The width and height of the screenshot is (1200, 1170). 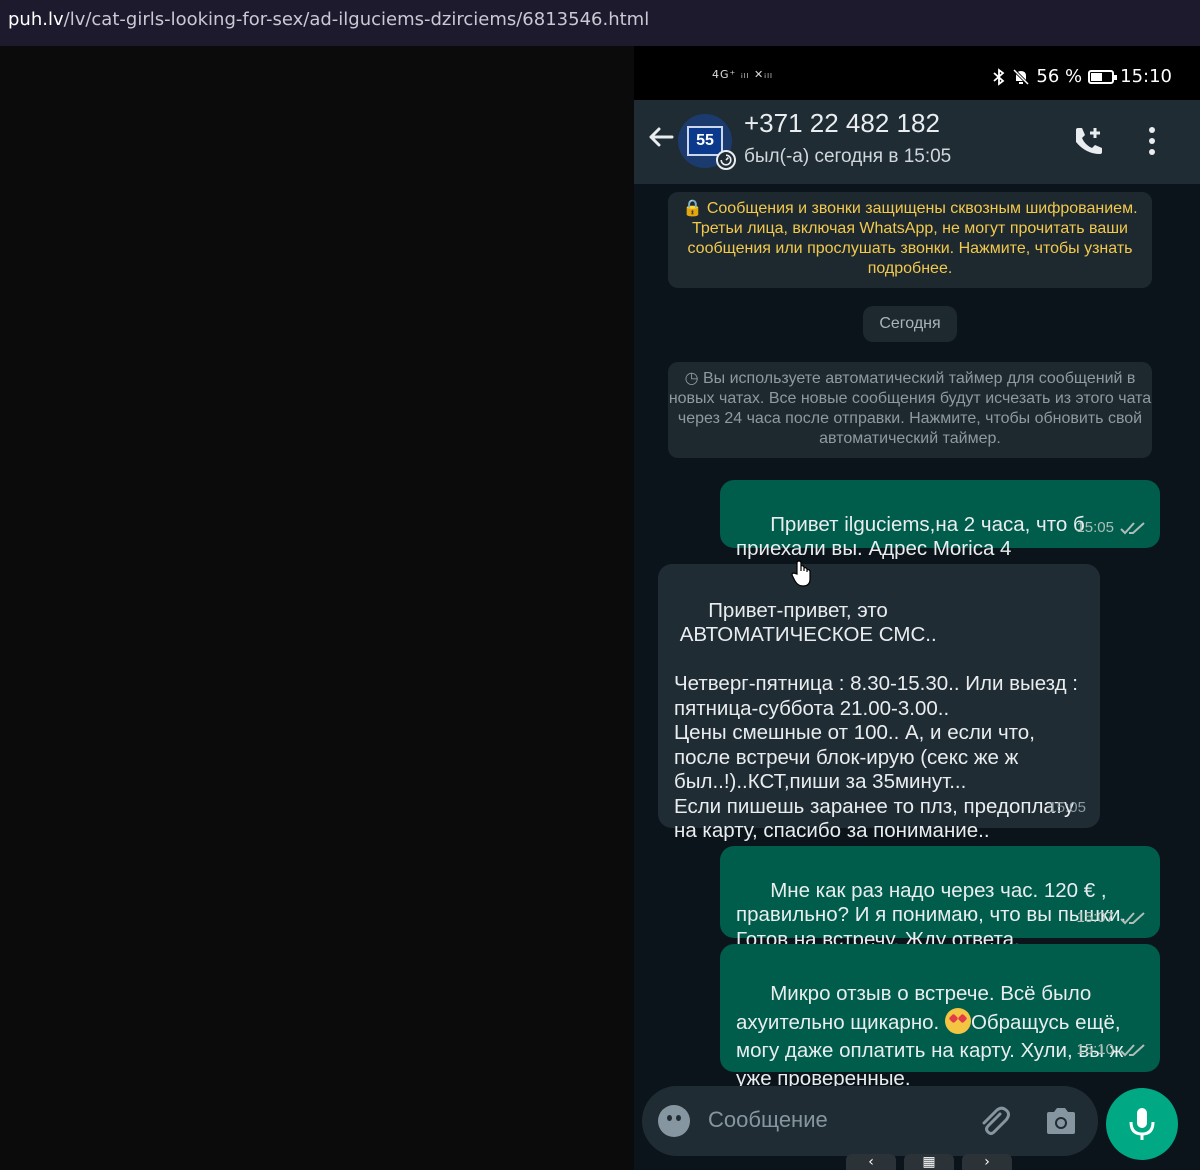 What do you see at coordinates (742, 74) in the screenshot?
I see `network-indicator: 4G⁺ ᵢₗₗ ✕ᵢₗₗ` at bounding box center [742, 74].